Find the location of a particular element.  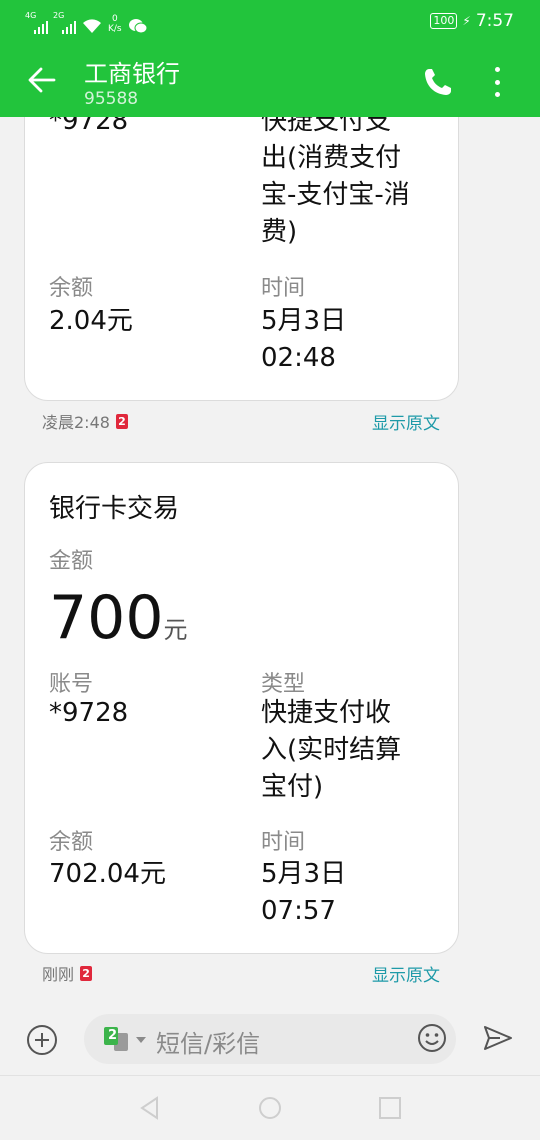

signal2-type-label: 2G is located at coordinates (59, 15).